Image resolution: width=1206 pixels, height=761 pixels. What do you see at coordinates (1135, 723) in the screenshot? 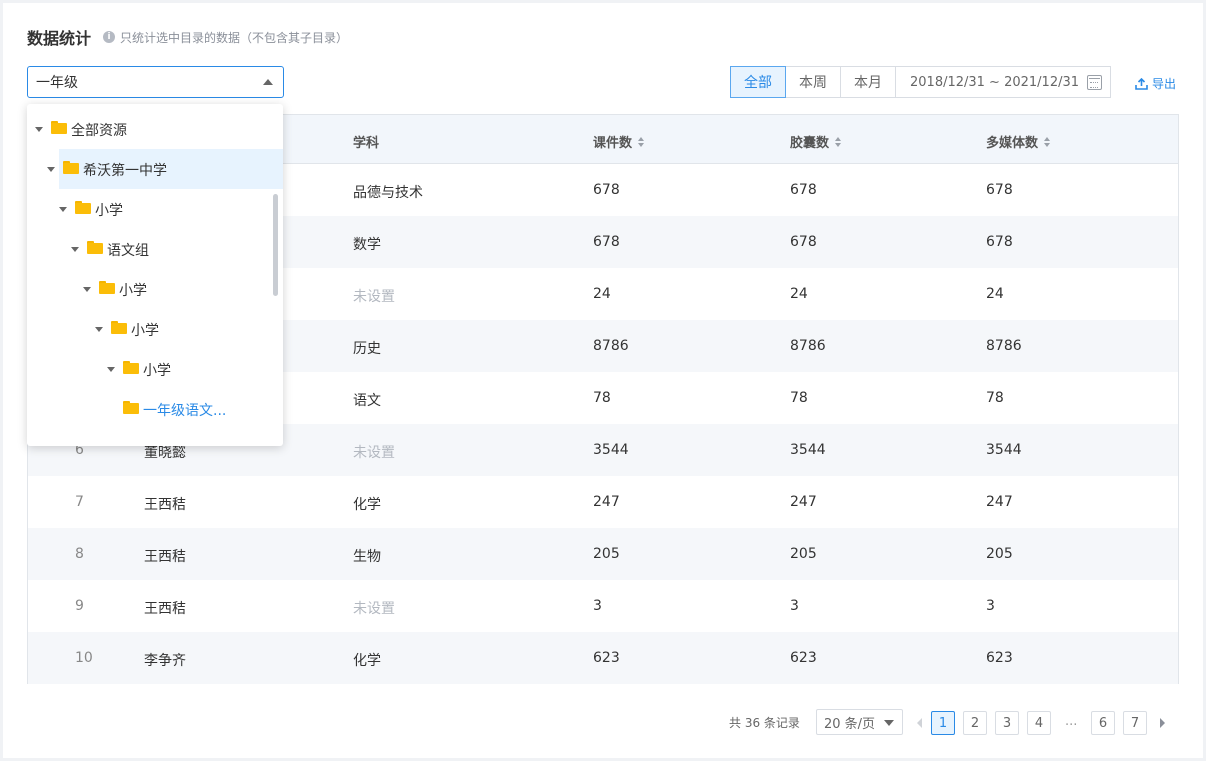
I see `page-button: 7` at bounding box center [1135, 723].